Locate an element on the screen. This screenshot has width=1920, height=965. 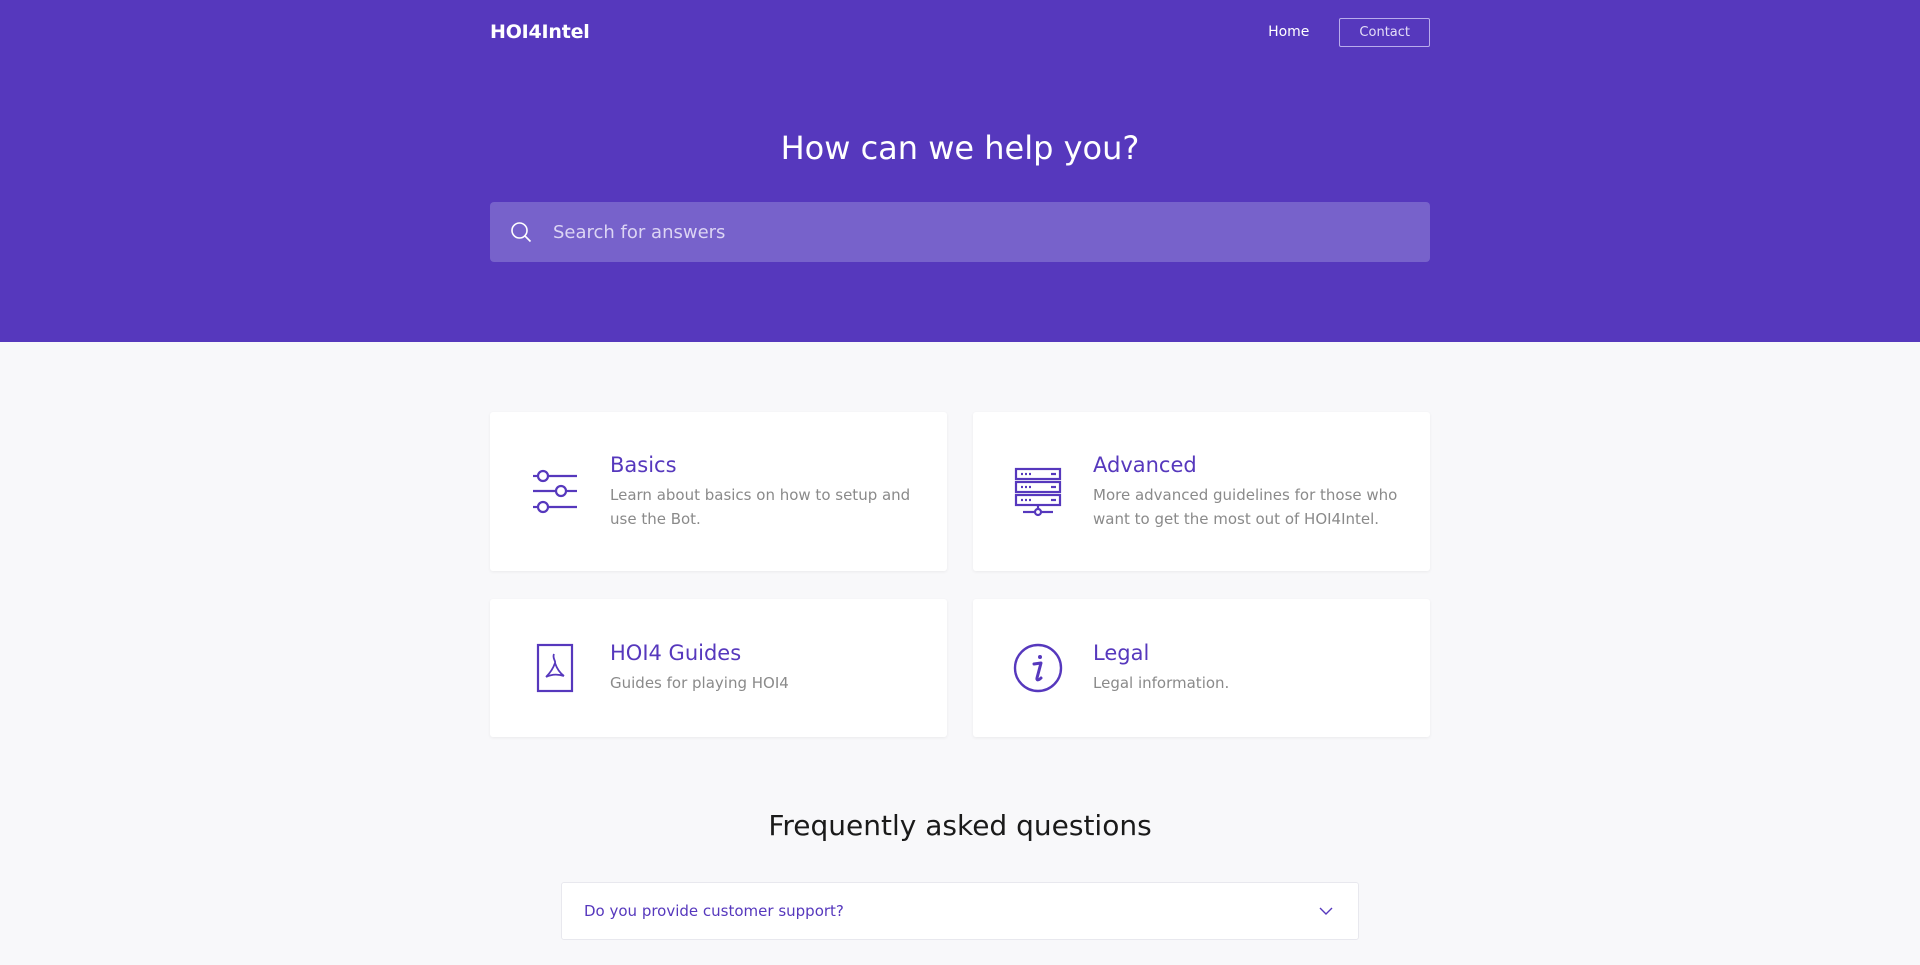
chevron-down-icon is located at coordinates (1326, 911).